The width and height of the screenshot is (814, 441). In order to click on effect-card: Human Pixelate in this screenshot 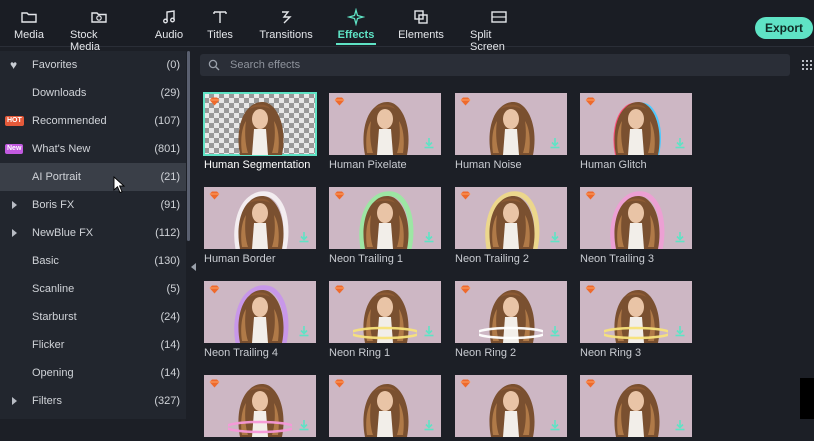, I will do `click(385, 132)`.